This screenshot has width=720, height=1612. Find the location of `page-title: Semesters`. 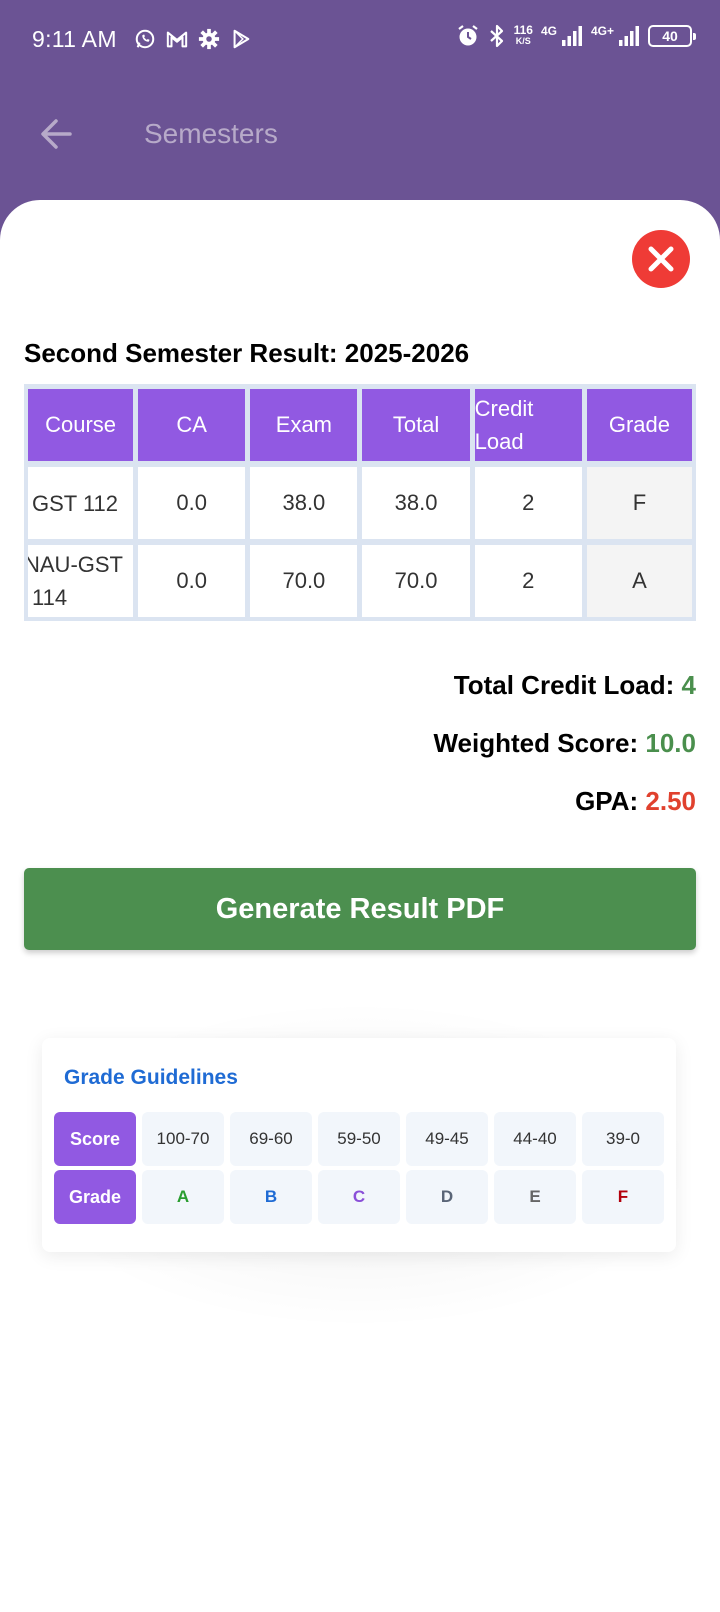

page-title: Semesters is located at coordinates (211, 133).